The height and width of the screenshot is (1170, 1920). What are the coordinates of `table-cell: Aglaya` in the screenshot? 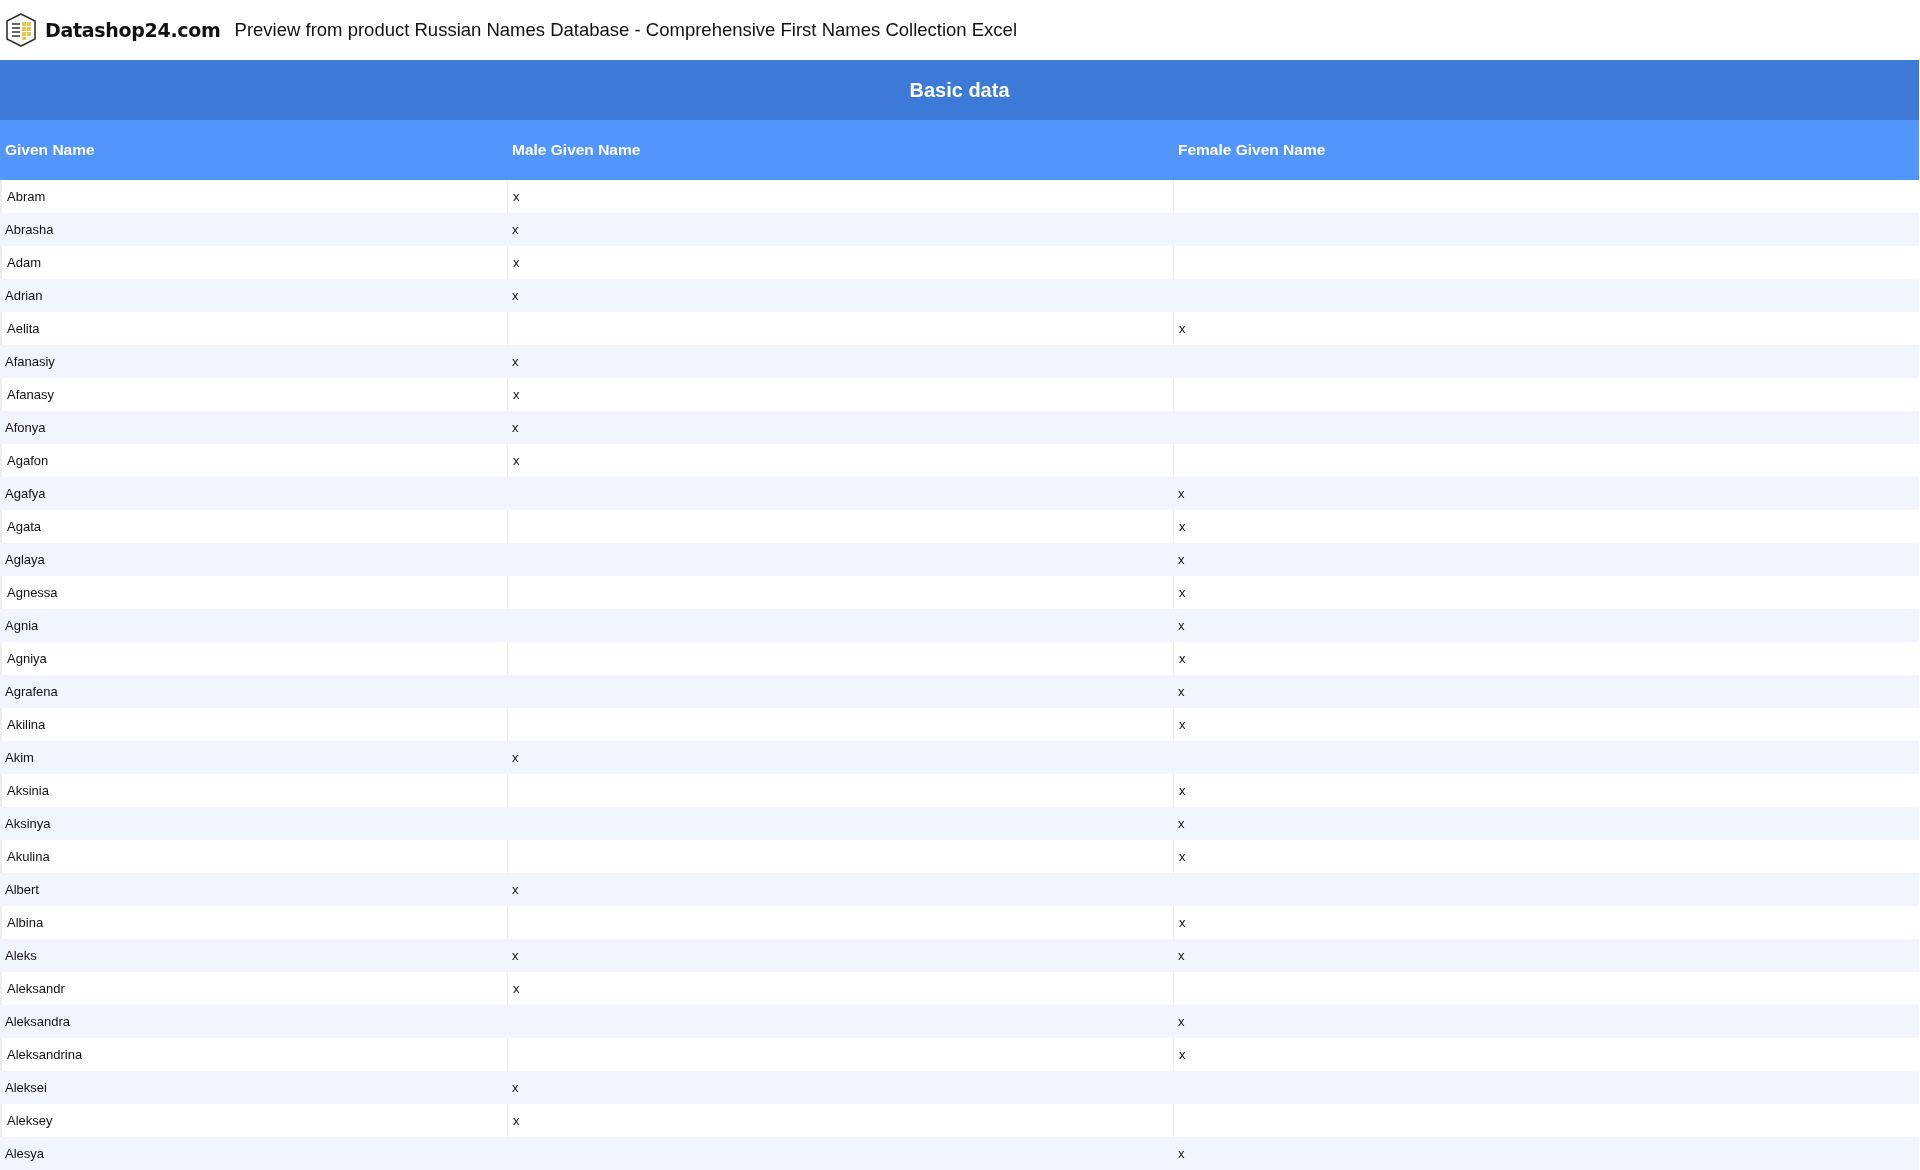 It's located at (253, 559).